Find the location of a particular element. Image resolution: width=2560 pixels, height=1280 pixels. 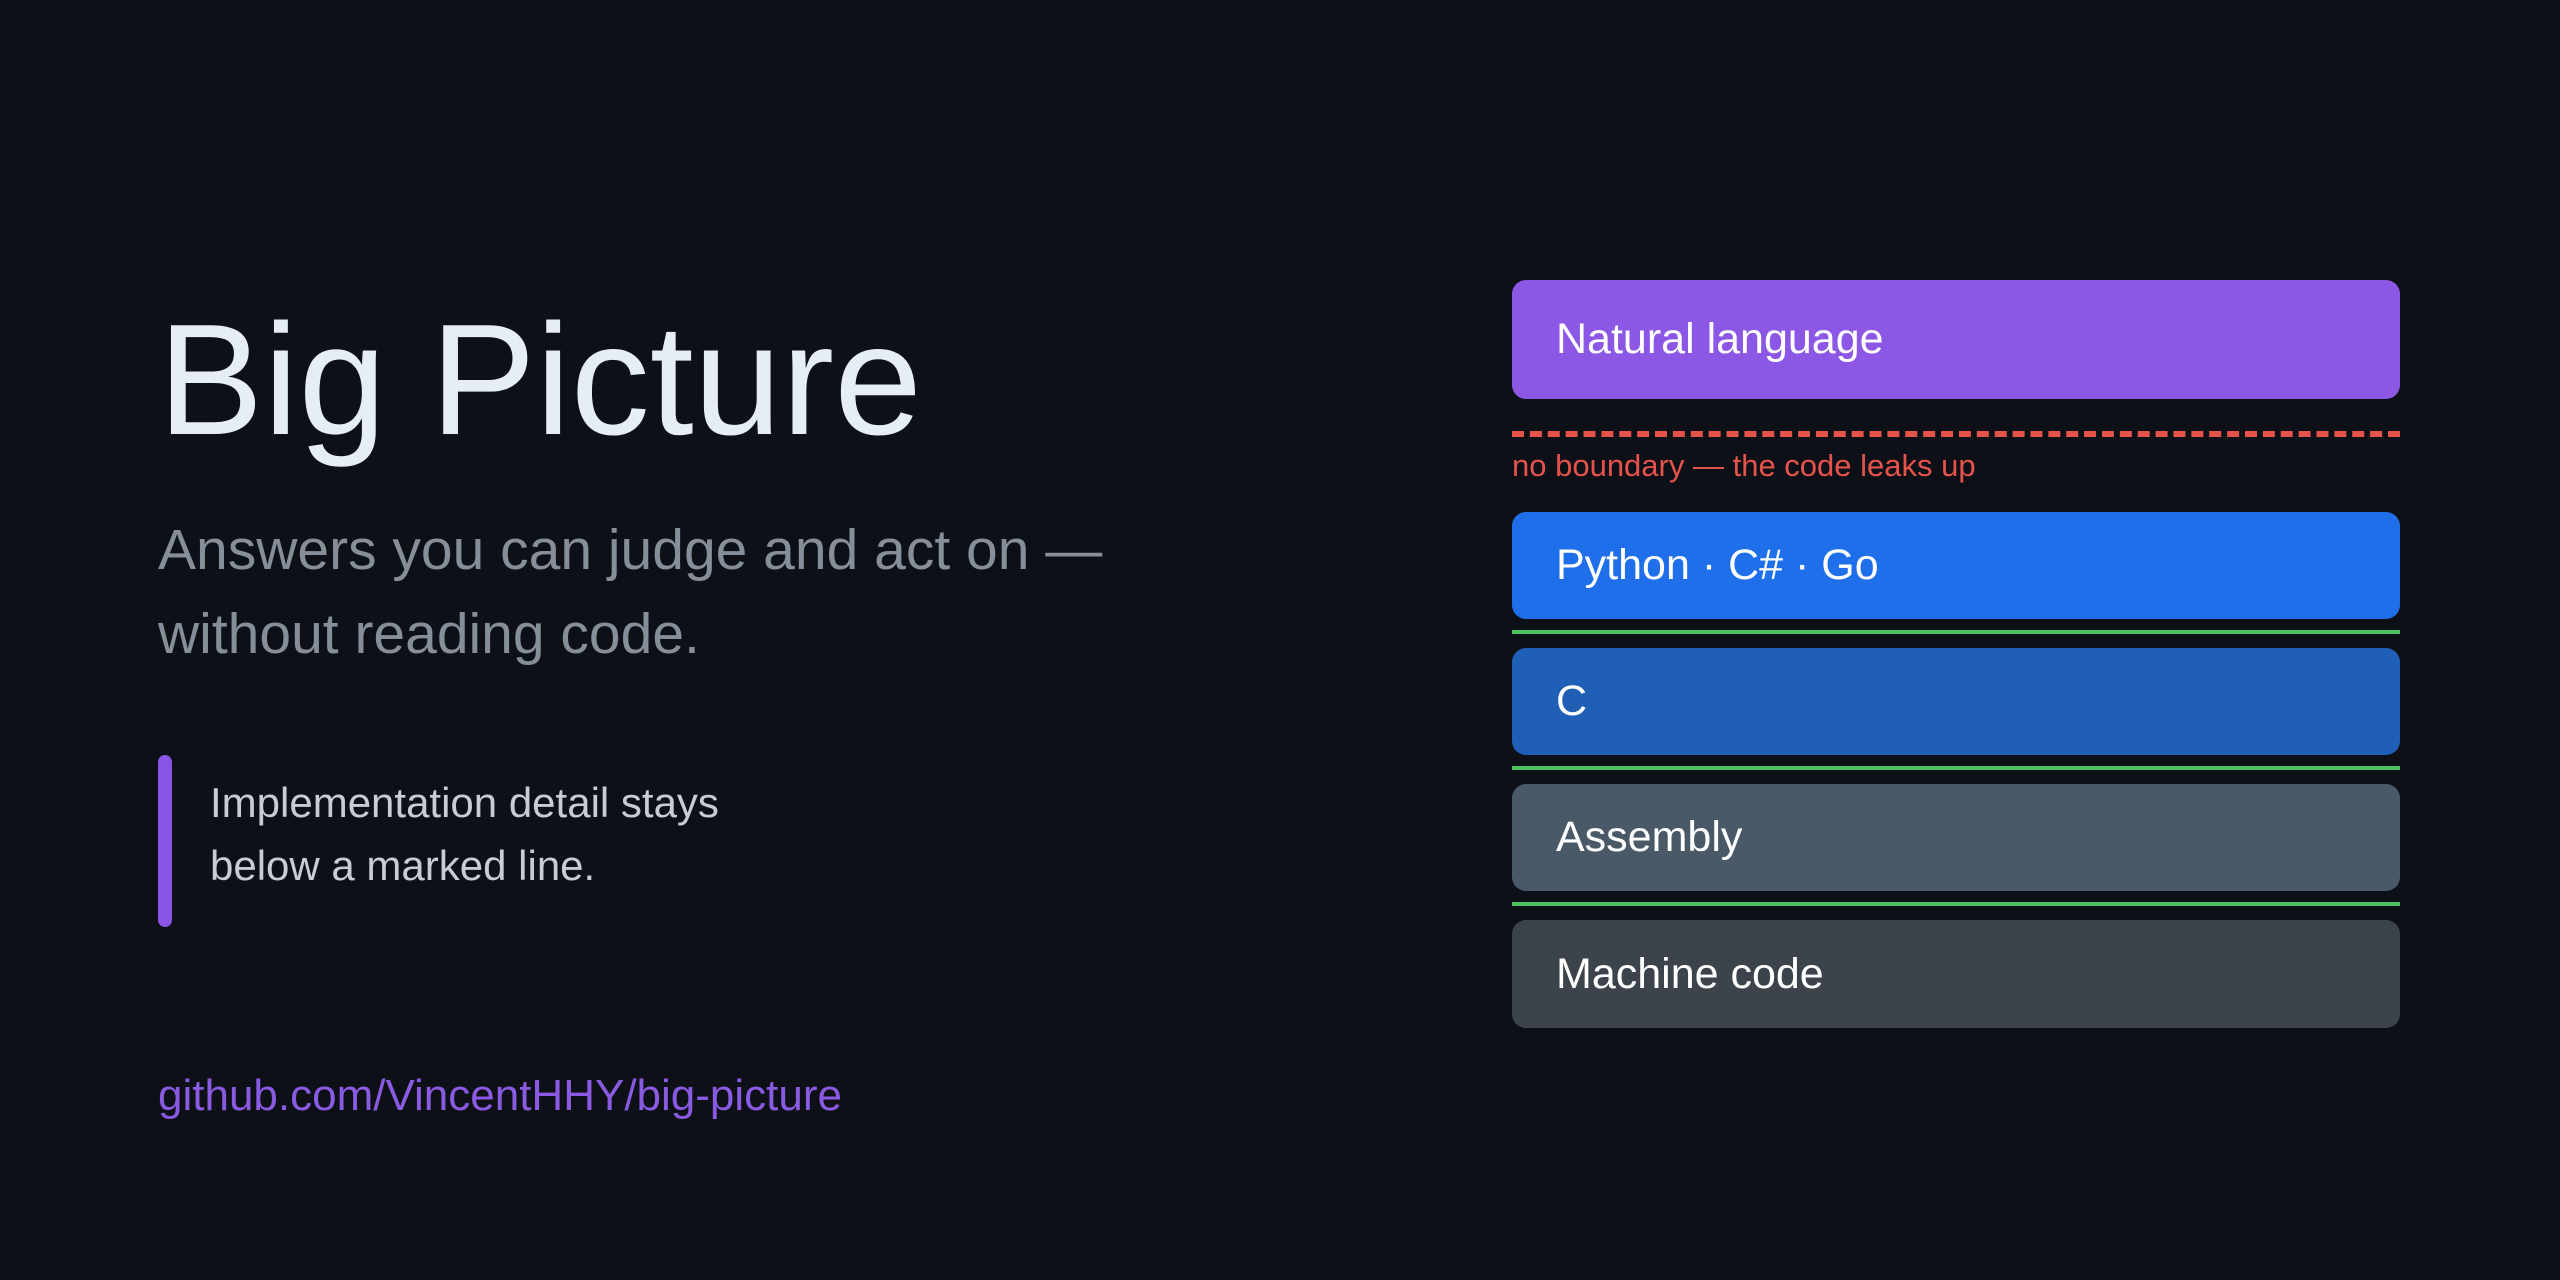

callout-accent-bar is located at coordinates (165, 841).